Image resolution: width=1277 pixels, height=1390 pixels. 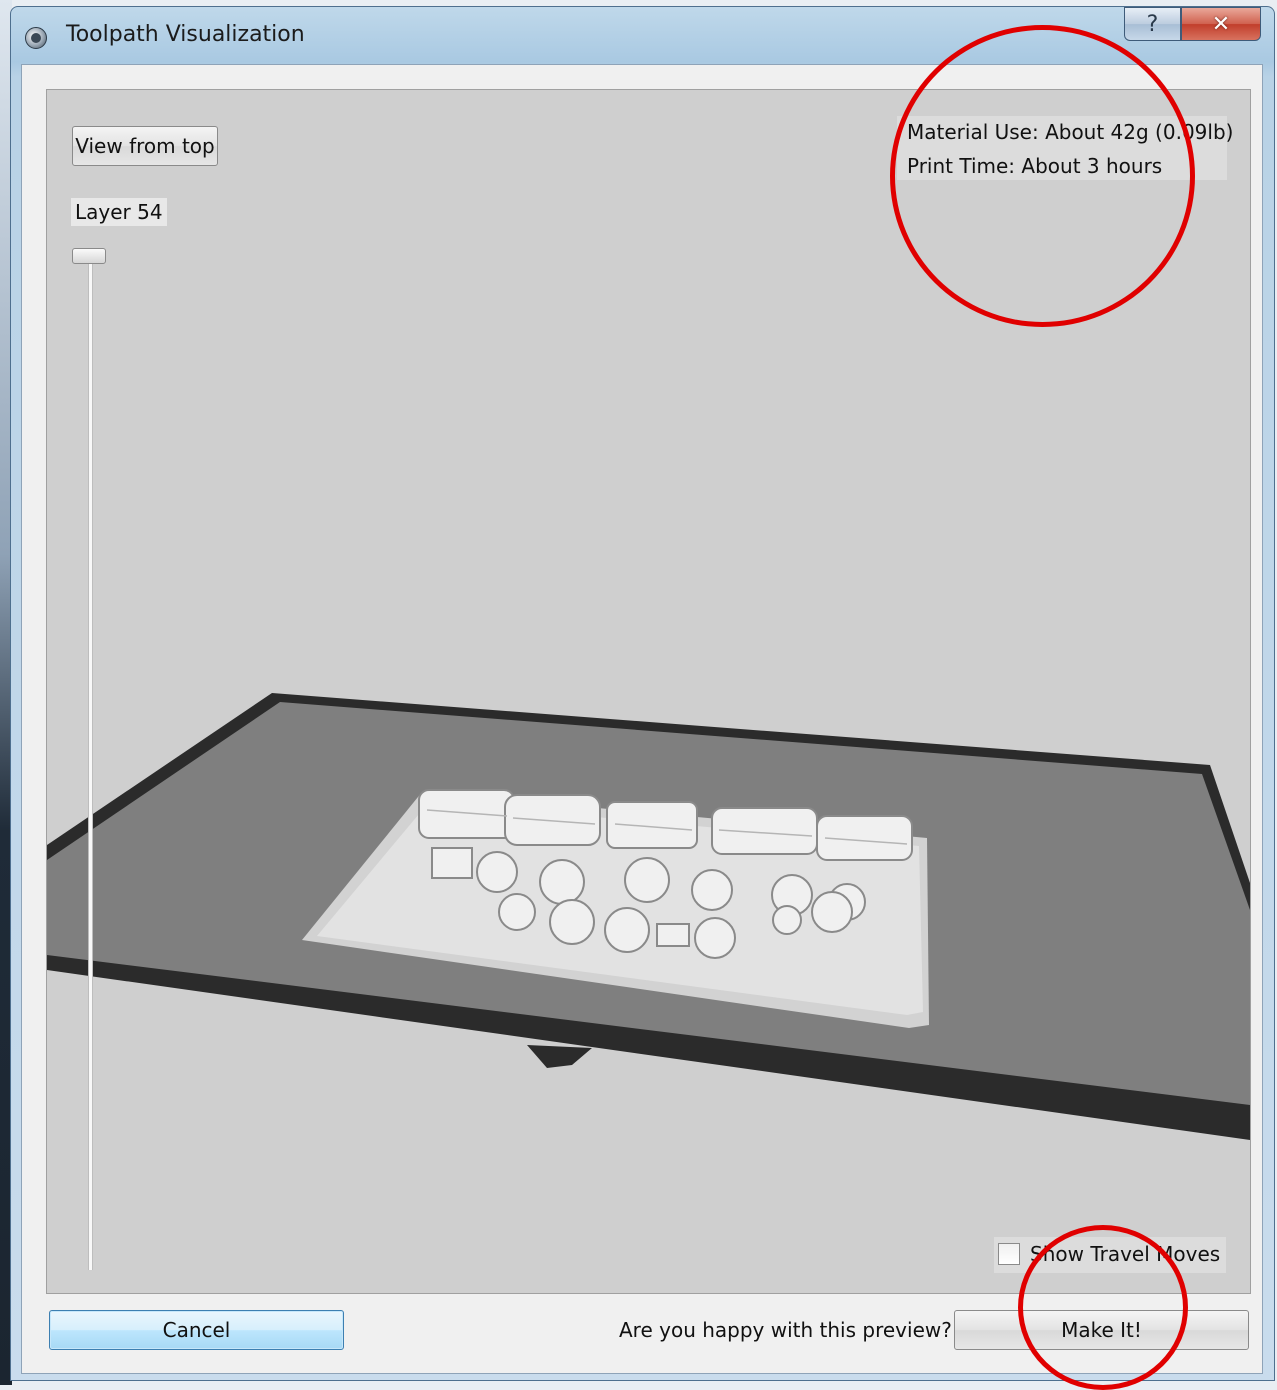 I want to click on preview-prompt: Are you happy with this preview?, so click(x=785, y=1330).